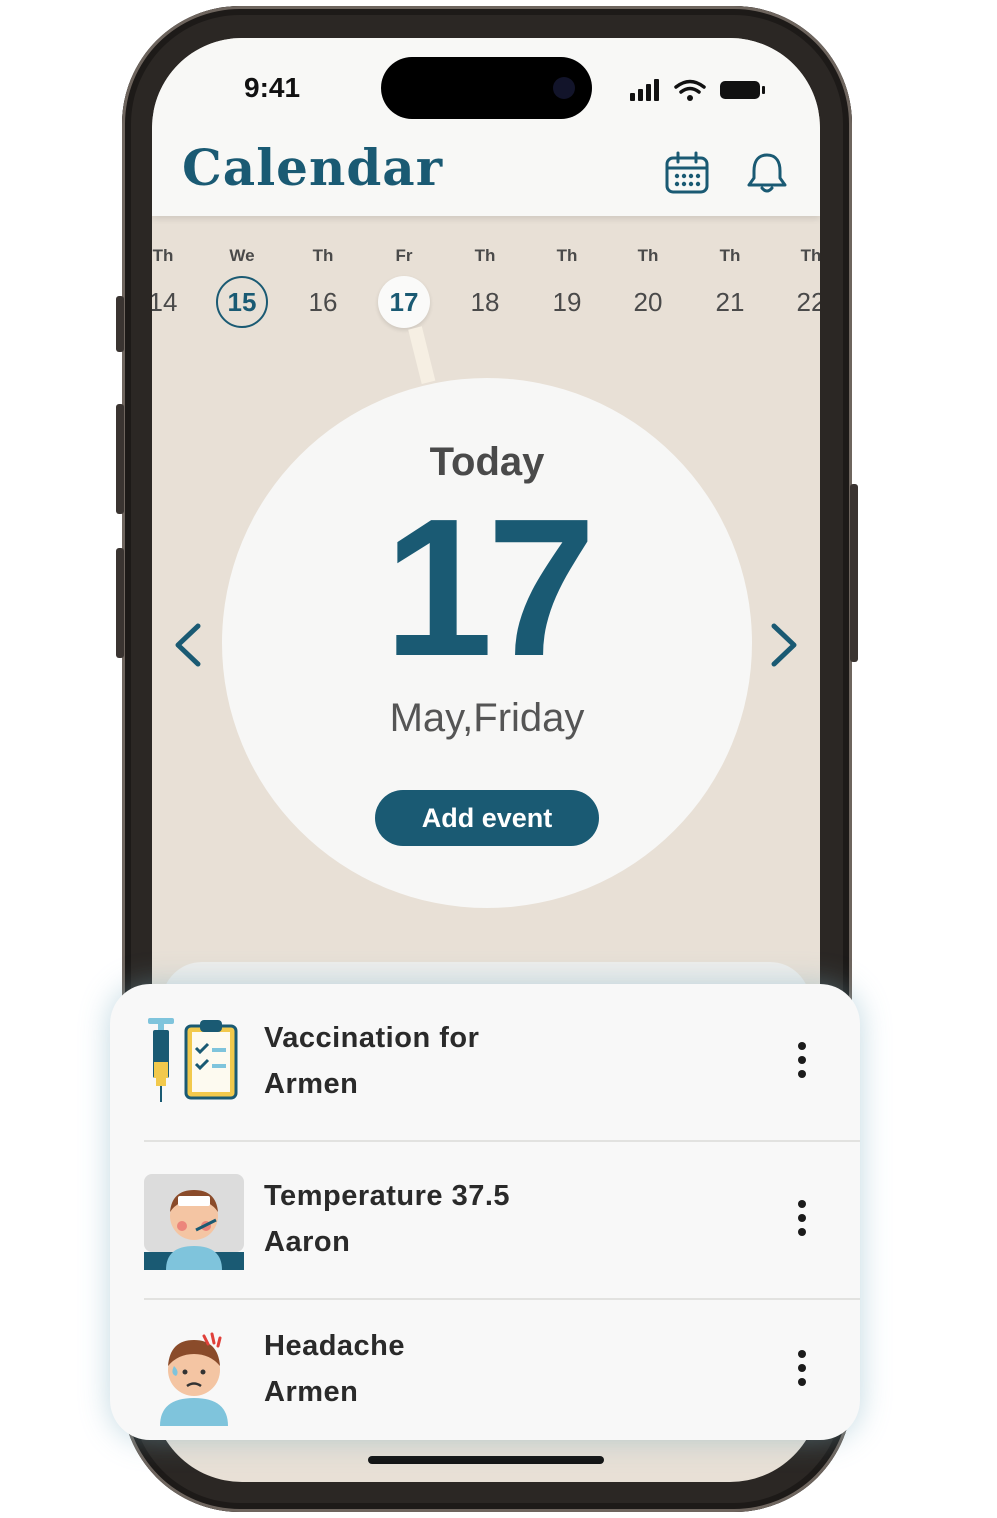  Describe the element at coordinates (313, 167) in the screenshot. I see `page-title: Calendar` at that location.